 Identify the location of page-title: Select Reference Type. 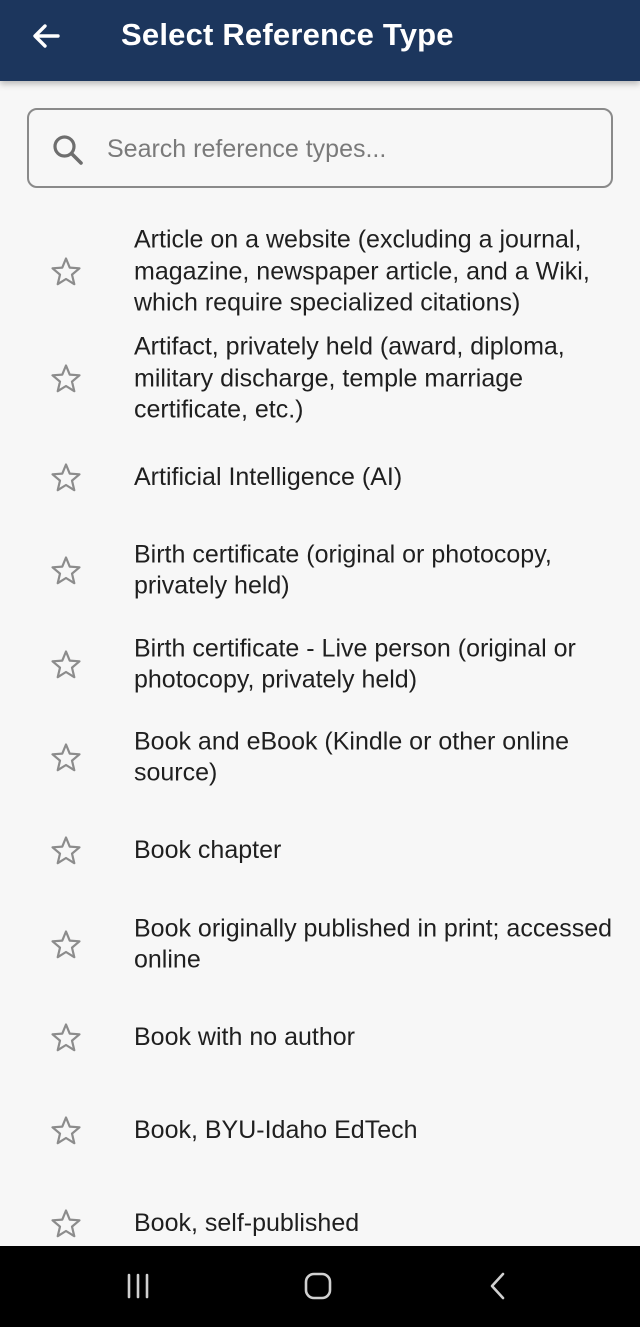
(287, 34).